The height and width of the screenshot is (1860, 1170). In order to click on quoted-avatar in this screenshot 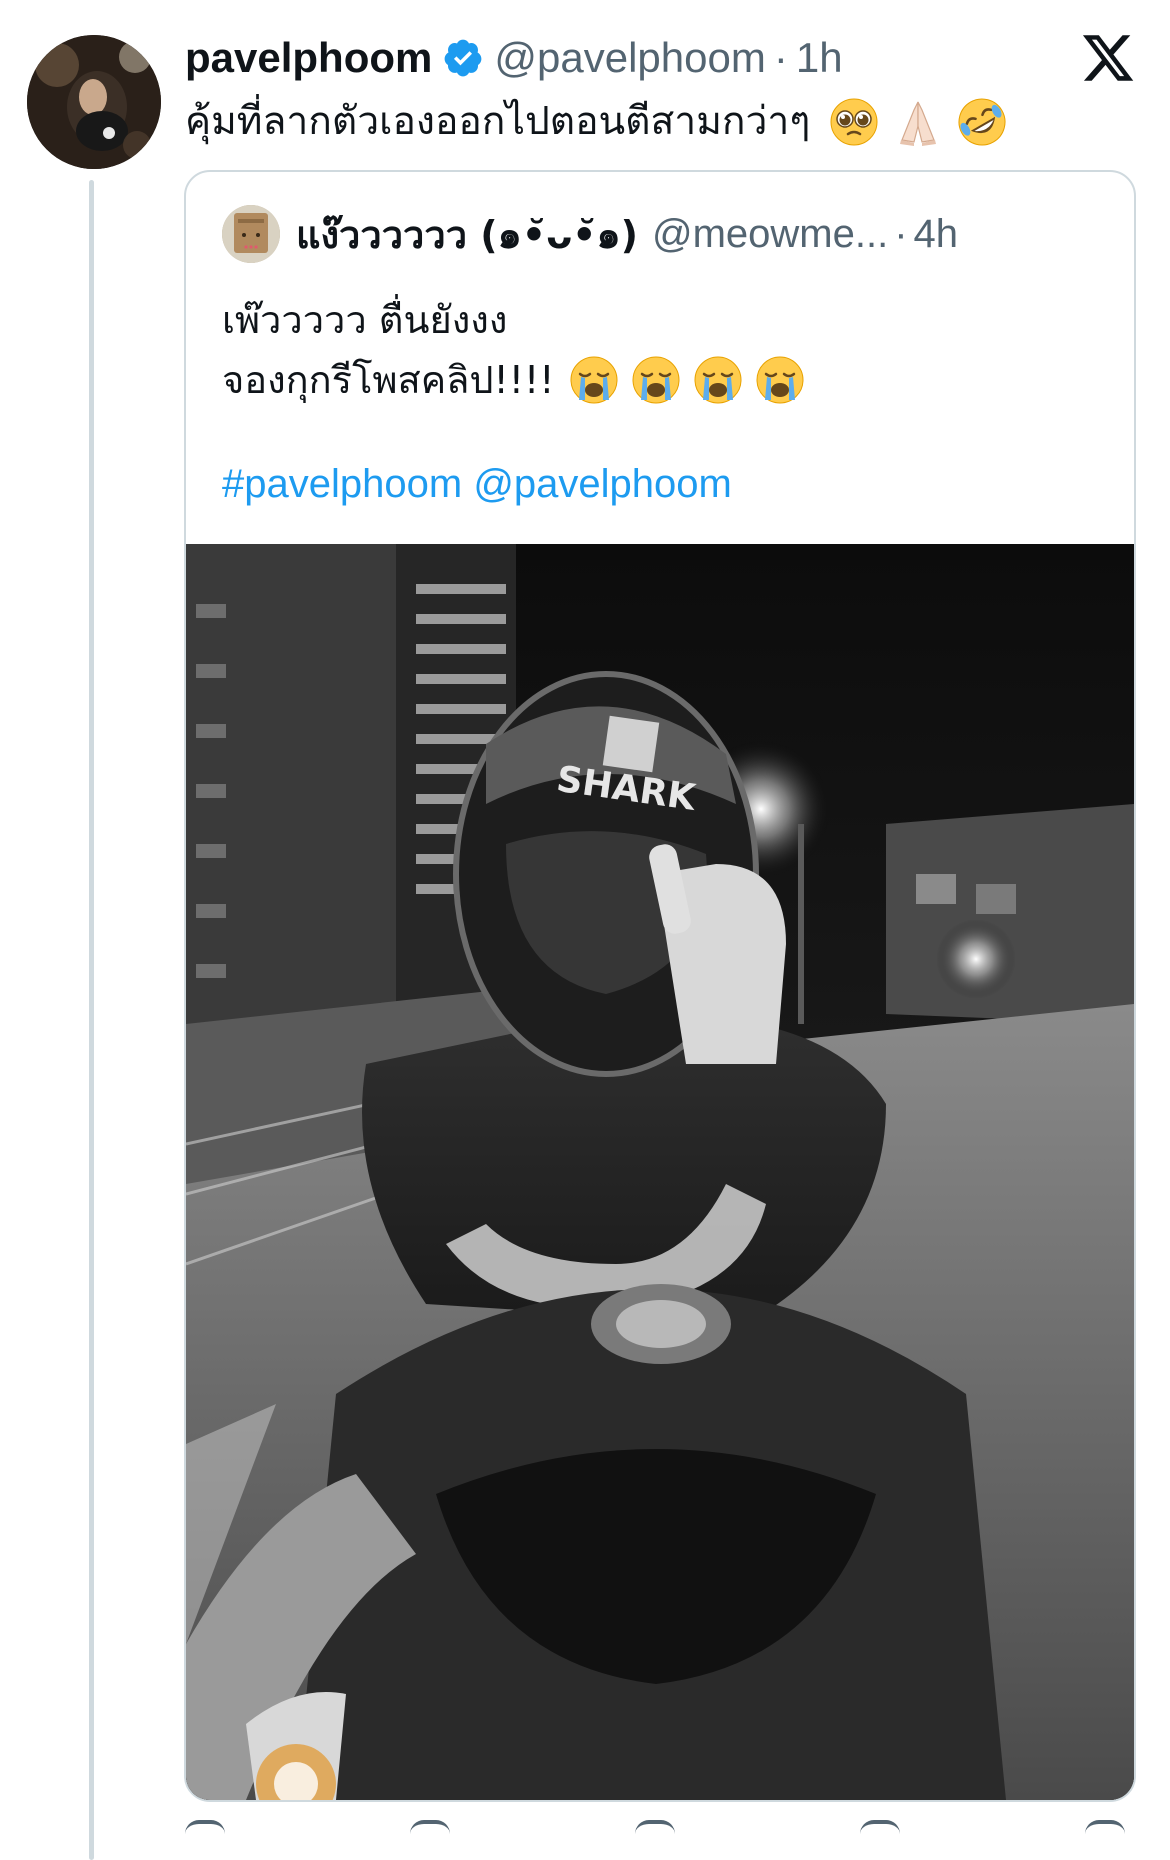, I will do `click(251, 234)`.